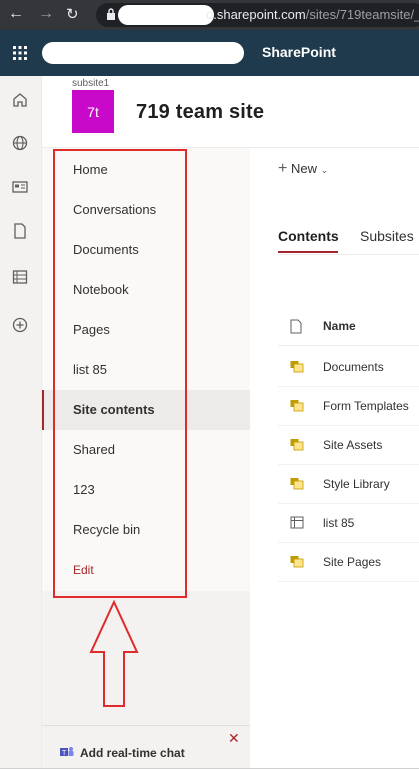 The width and height of the screenshot is (419, 769). What do you see at coordinates (20, 231) in the screenshot?
I see `file-icon` at bounding box center [20, 231].